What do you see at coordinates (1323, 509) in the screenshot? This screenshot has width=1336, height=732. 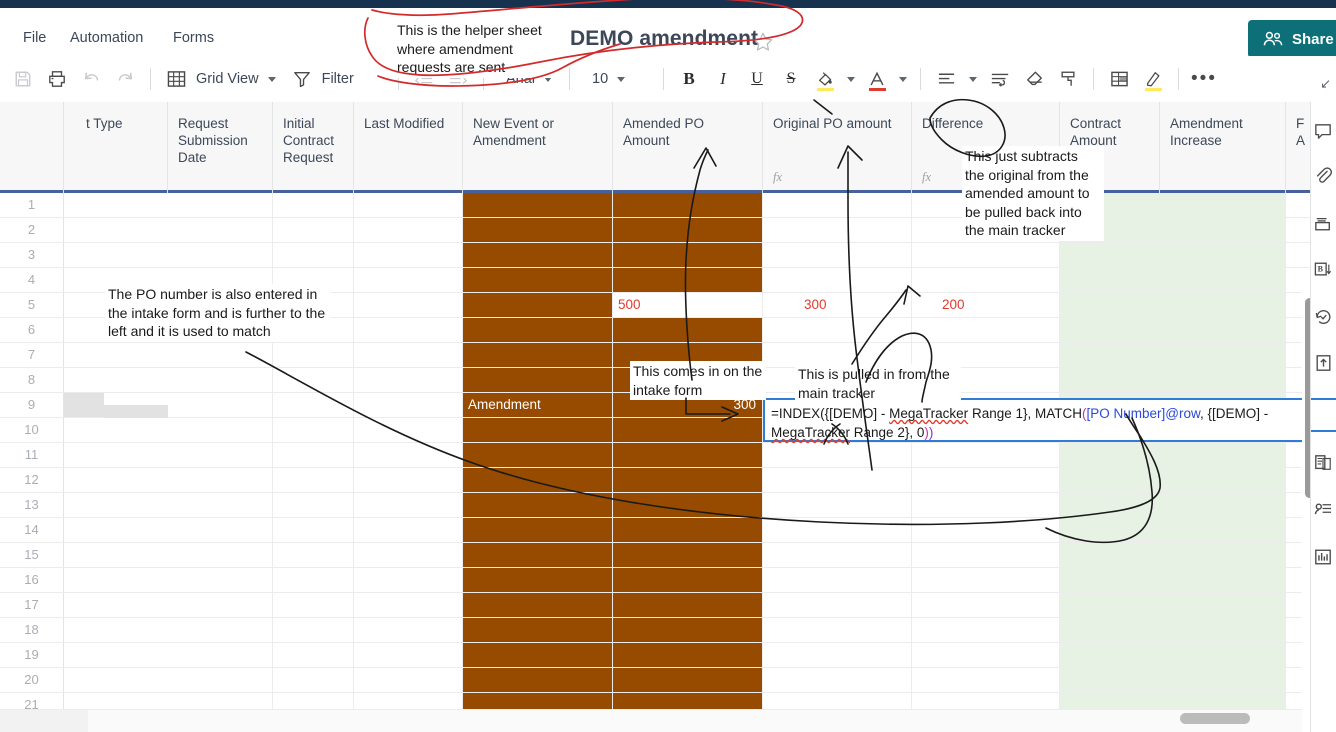 I see `contacts-icon` at bounding box center [1323, 509].